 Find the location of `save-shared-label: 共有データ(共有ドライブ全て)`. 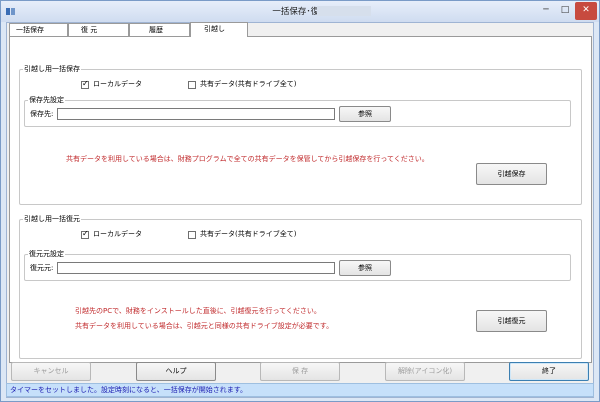

save-shared-label: 共有データ(共有ドライブ全て) is located at coordinates (248, 84).